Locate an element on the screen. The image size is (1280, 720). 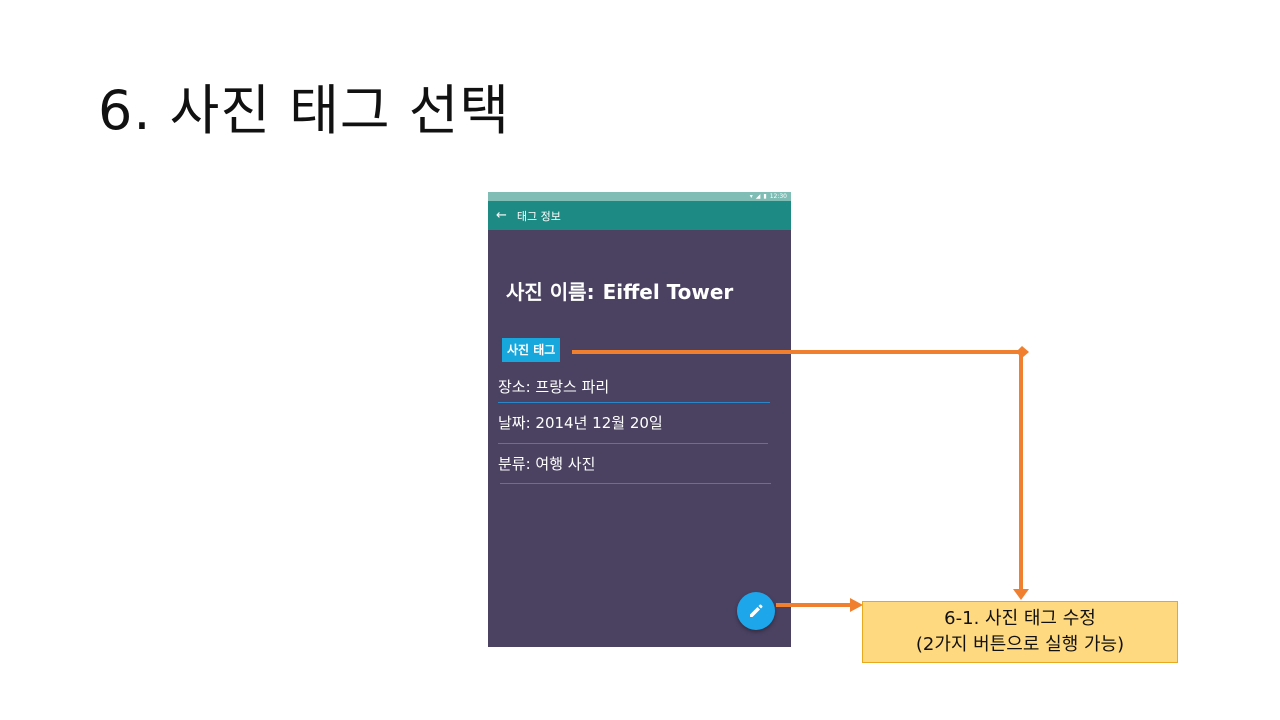
callout-box: 6-1. 사진 태그 수정 (2가지 버튼으로 실행 가능) is located at coordinates (1020, 632).